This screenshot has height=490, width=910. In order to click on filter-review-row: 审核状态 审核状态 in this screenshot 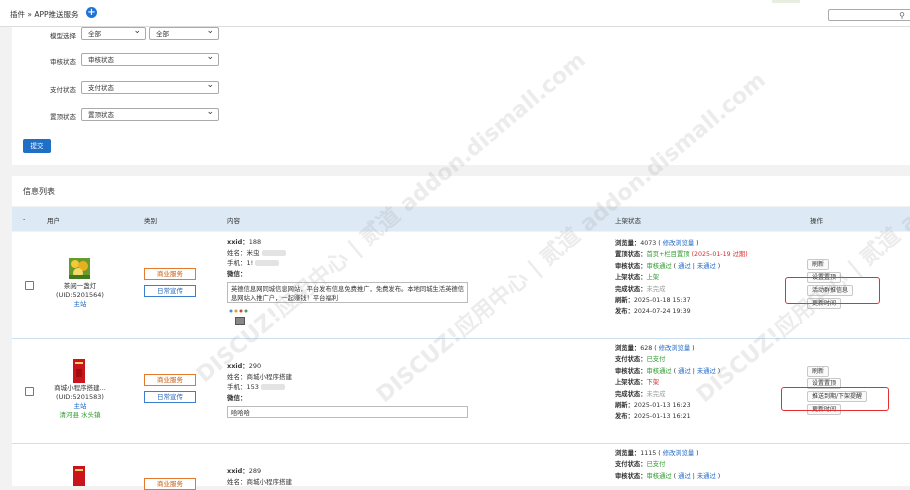, I will do `click(162, 59)`.